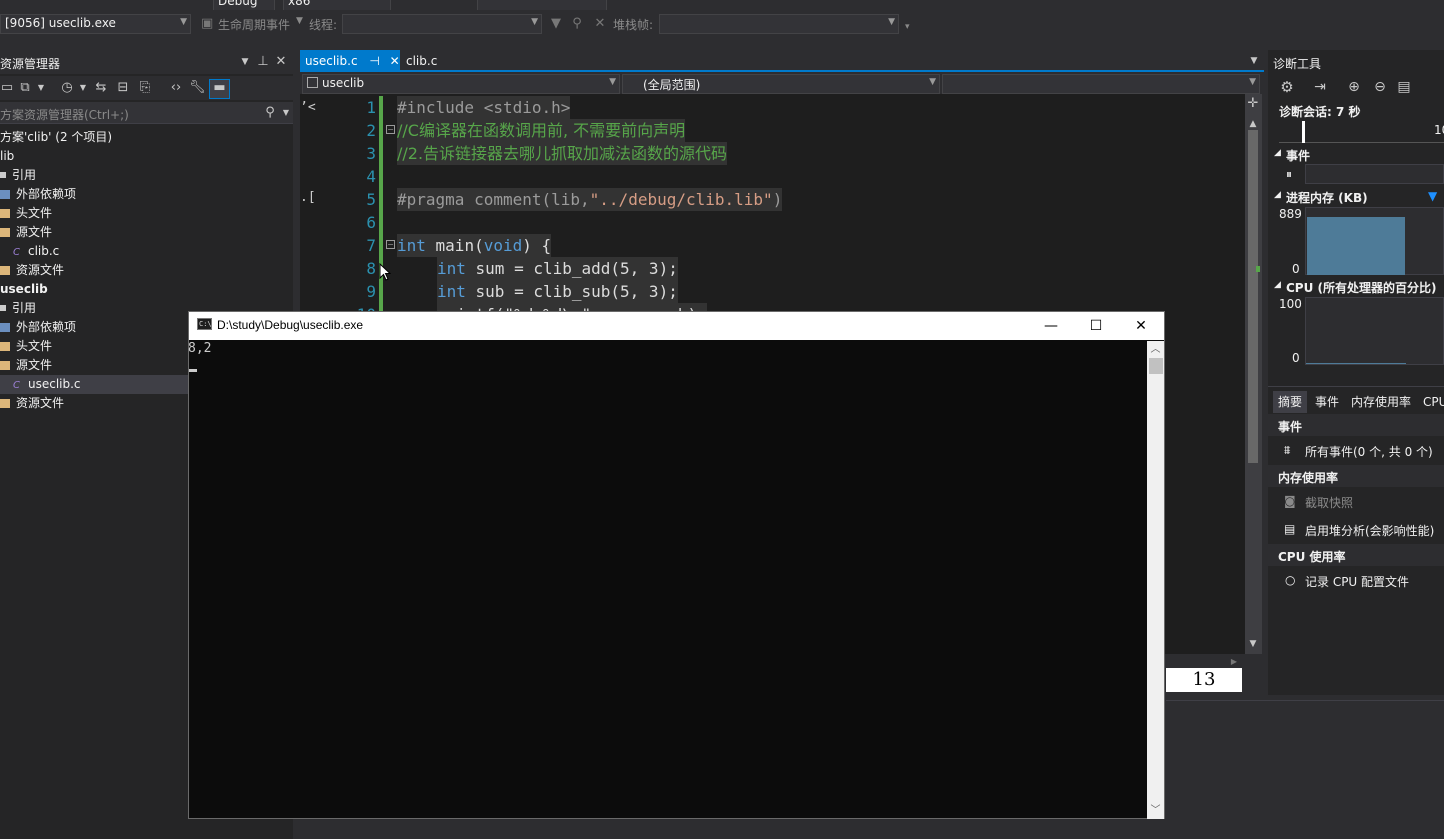 Image resolution: width=1444 pixels, height=839 pixels. I want to click on tab-events: 事件, so click(1327, 402).